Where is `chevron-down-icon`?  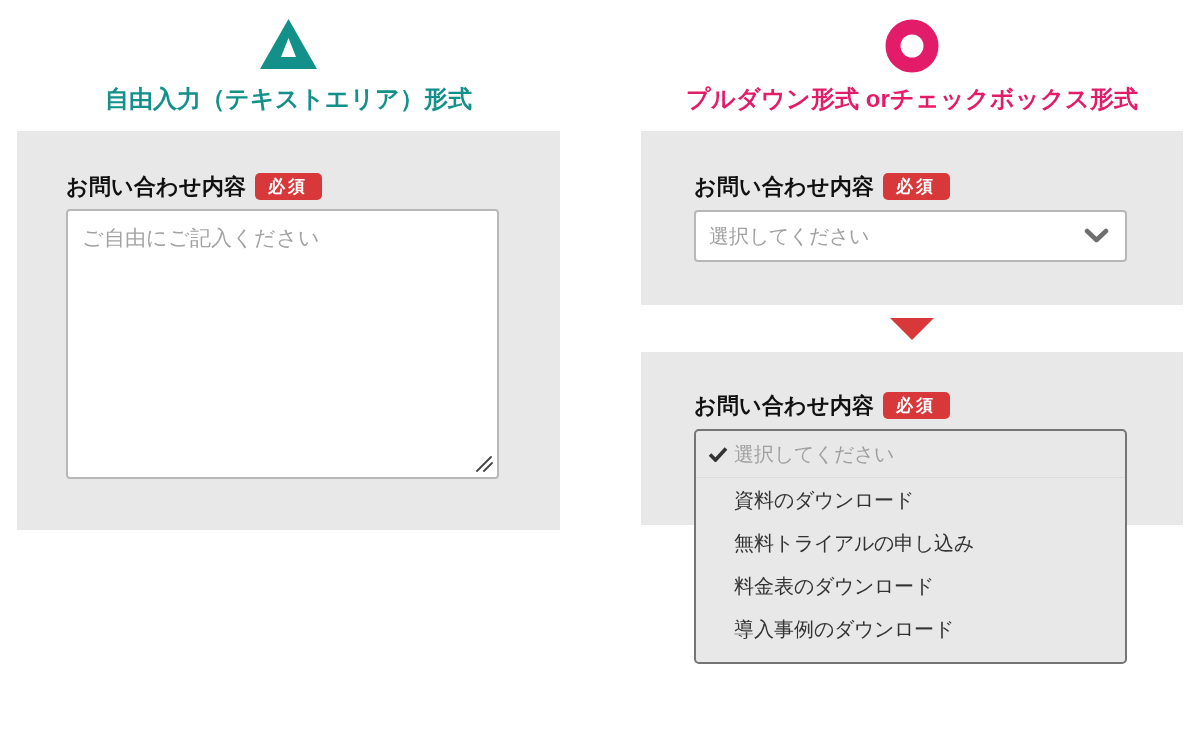
chevron-down-icon is located at coordinates (1096, 236).